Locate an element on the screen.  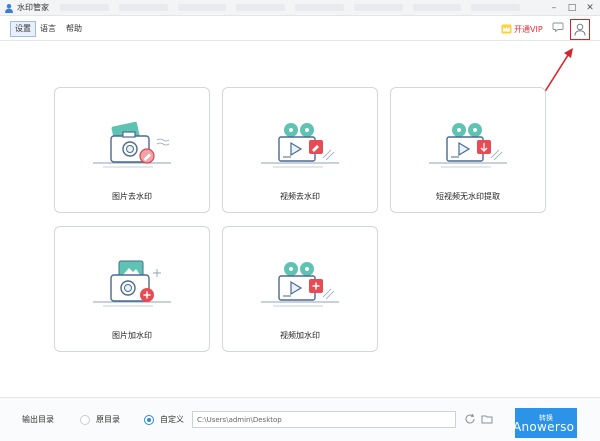
output-path-field is located at coordinates (324, 419).